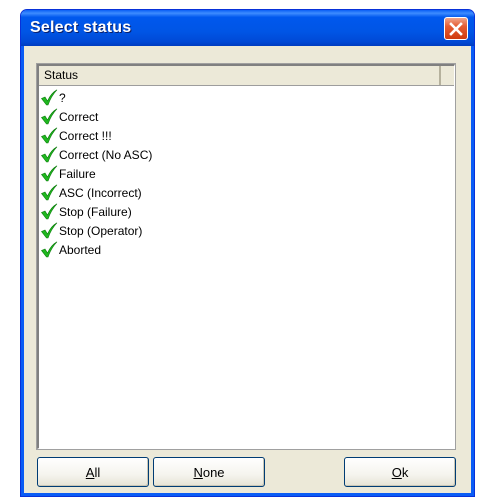  Describe the element at coordinates (62, 97) in the screenshot. I see `list-item-label: ?` at that location.